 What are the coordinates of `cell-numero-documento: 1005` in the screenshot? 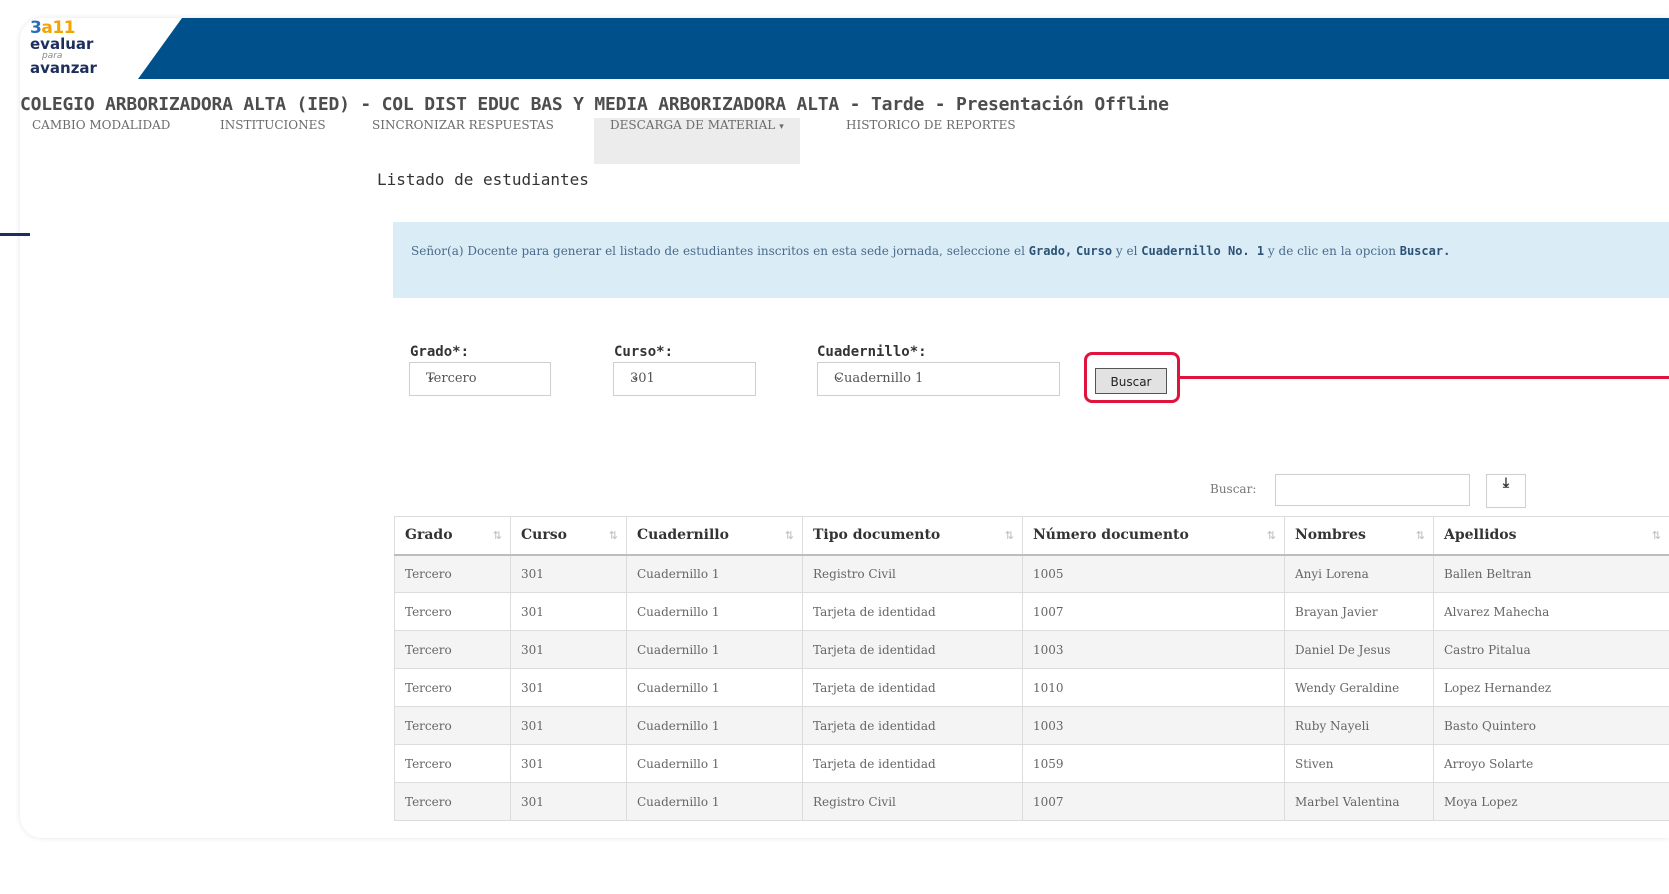 It's located at (1153, 573).